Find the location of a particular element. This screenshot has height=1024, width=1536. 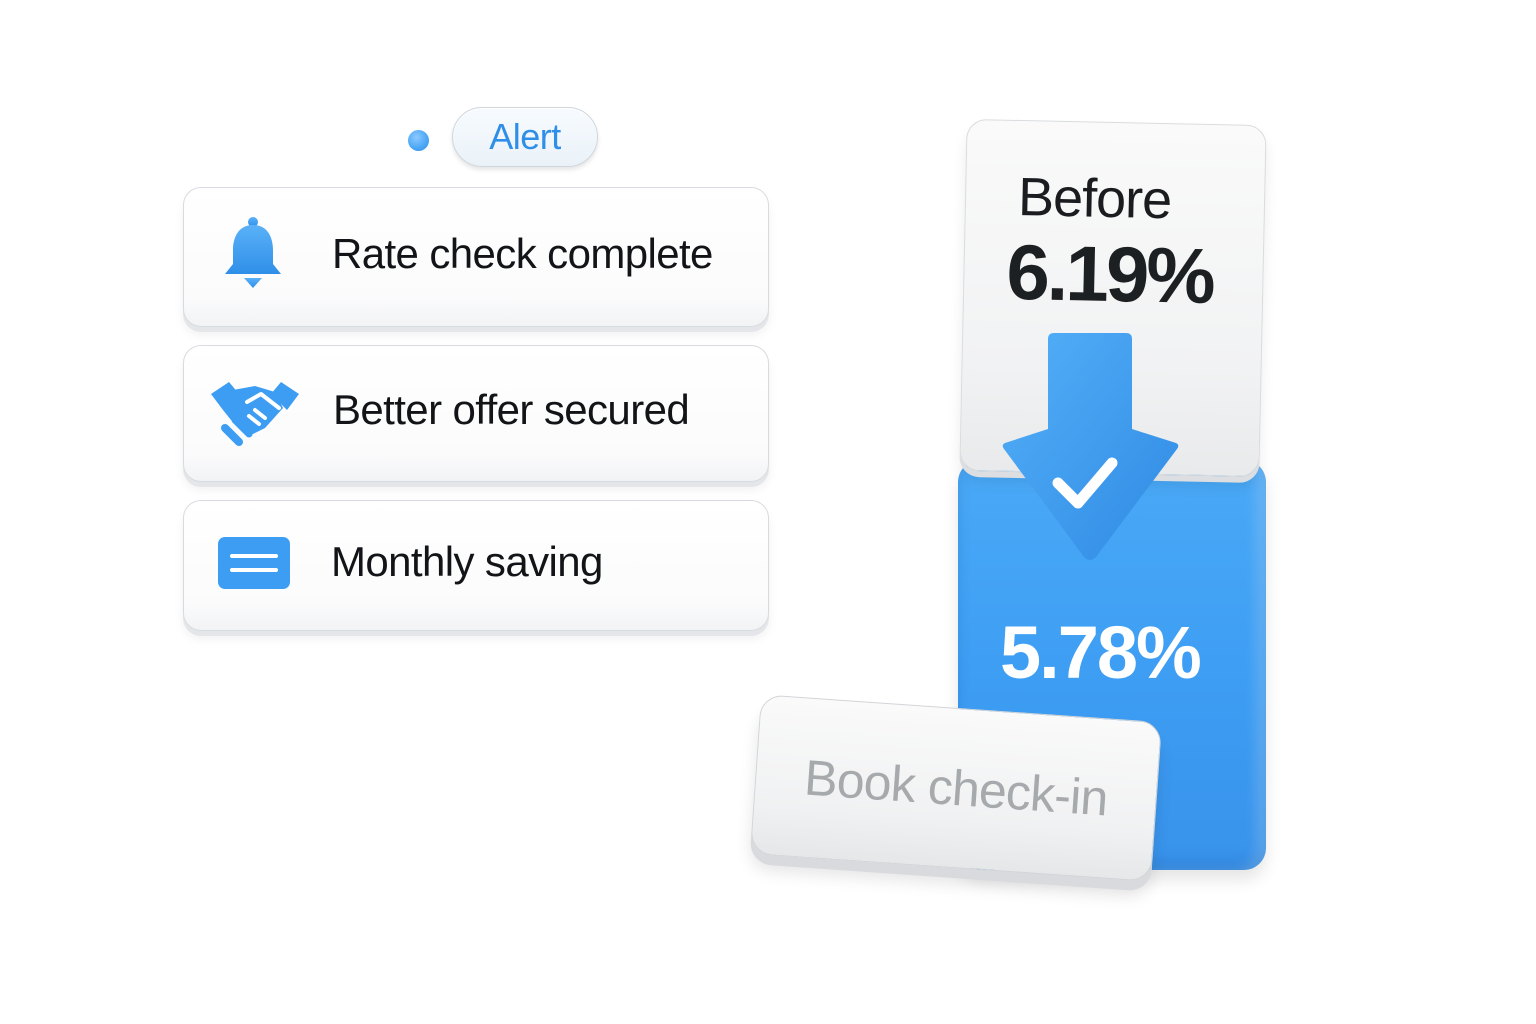

notification-label: Rate check complete is located at coordinates (522, 253).